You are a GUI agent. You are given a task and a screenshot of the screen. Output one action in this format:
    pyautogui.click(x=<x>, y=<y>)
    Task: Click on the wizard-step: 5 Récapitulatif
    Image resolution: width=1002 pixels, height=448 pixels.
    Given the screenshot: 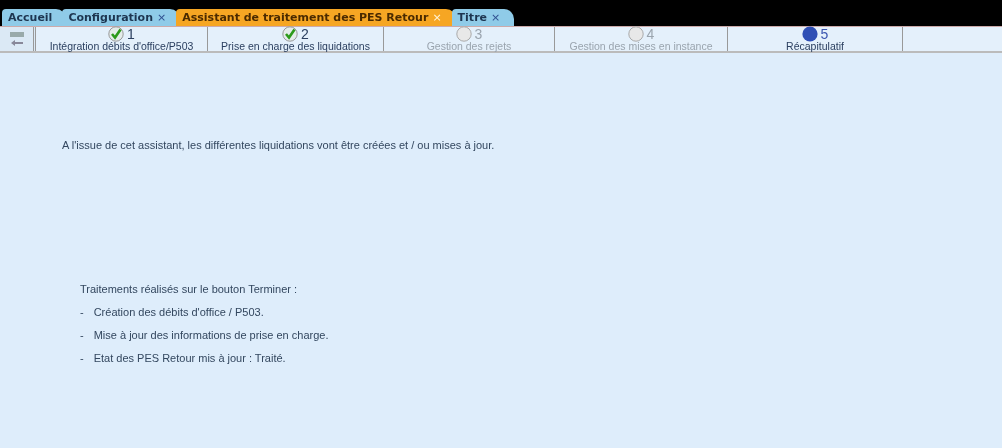 What is the action you would take?
    pyautogui.click(x=815, y=39)
    